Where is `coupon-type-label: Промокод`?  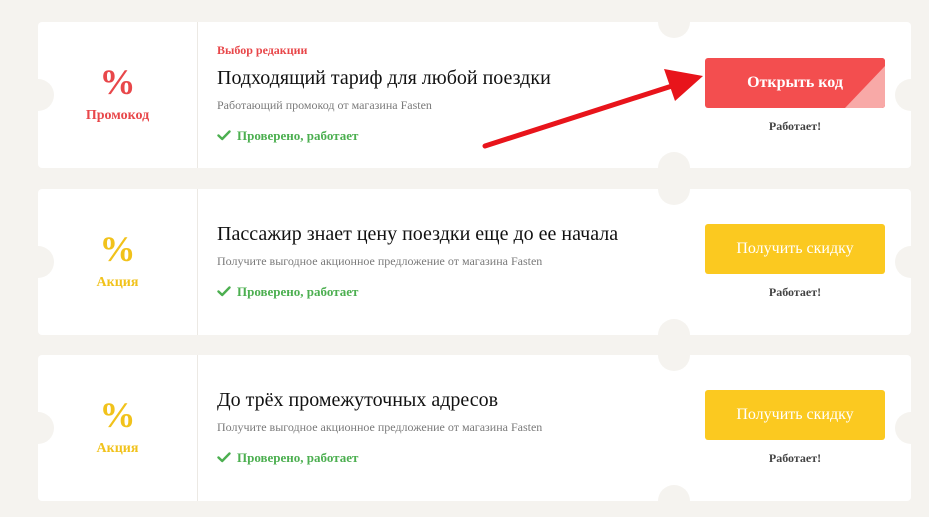
coupon-type-label: Промокод is located at coordinates (117, 115).